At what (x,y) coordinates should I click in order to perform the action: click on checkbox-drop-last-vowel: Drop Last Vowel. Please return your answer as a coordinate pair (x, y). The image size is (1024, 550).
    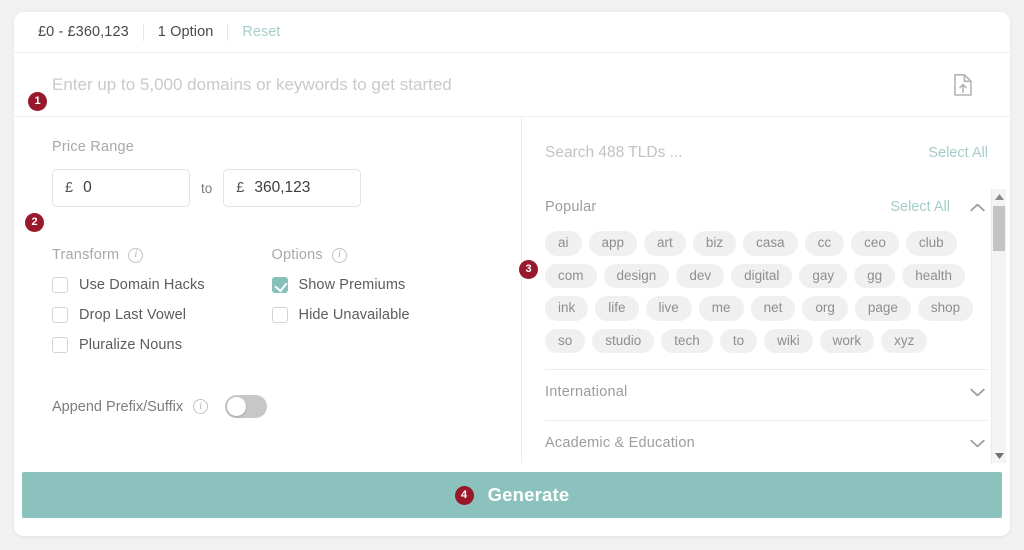
    Looking at the image, I should click on (162, 315).